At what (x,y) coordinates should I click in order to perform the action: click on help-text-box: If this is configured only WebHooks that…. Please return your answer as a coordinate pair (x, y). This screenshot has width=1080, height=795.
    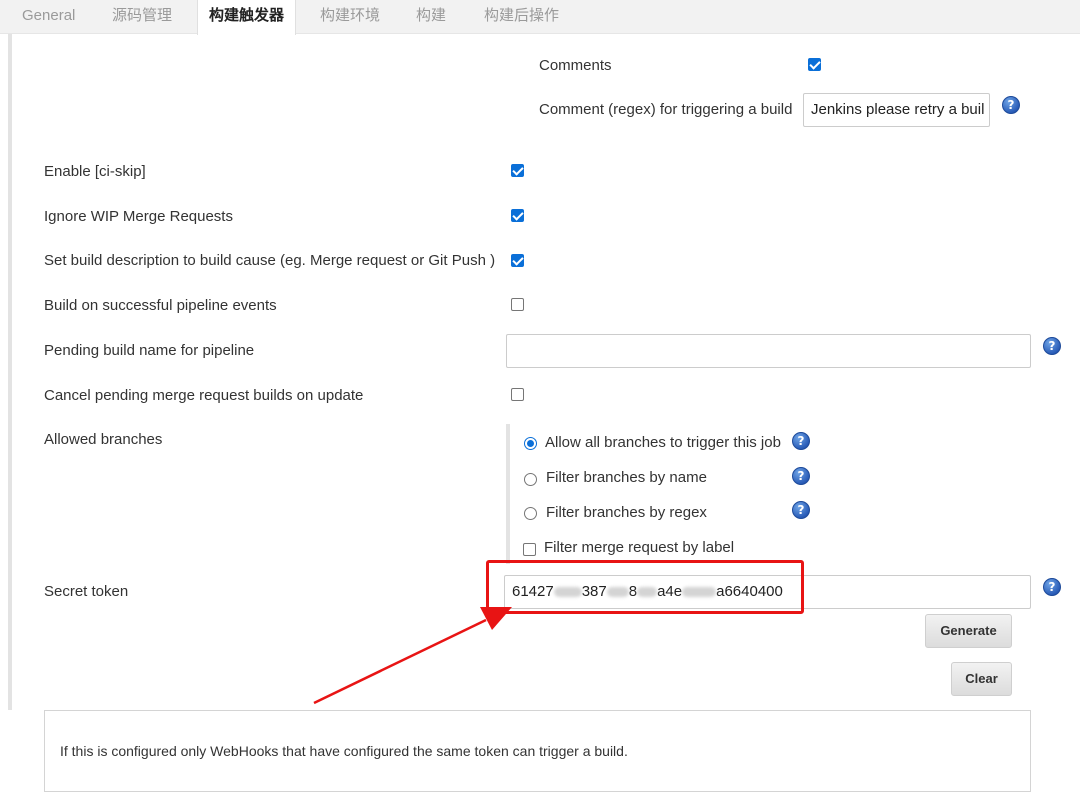
    Looking at the image, I should click on (537, 751).